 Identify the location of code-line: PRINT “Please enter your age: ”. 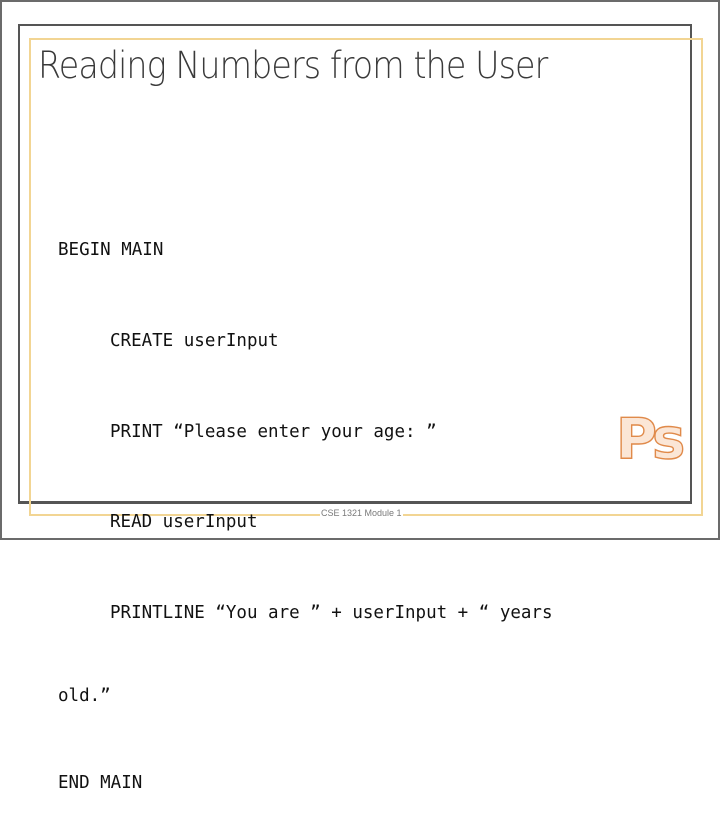
(273, 431).